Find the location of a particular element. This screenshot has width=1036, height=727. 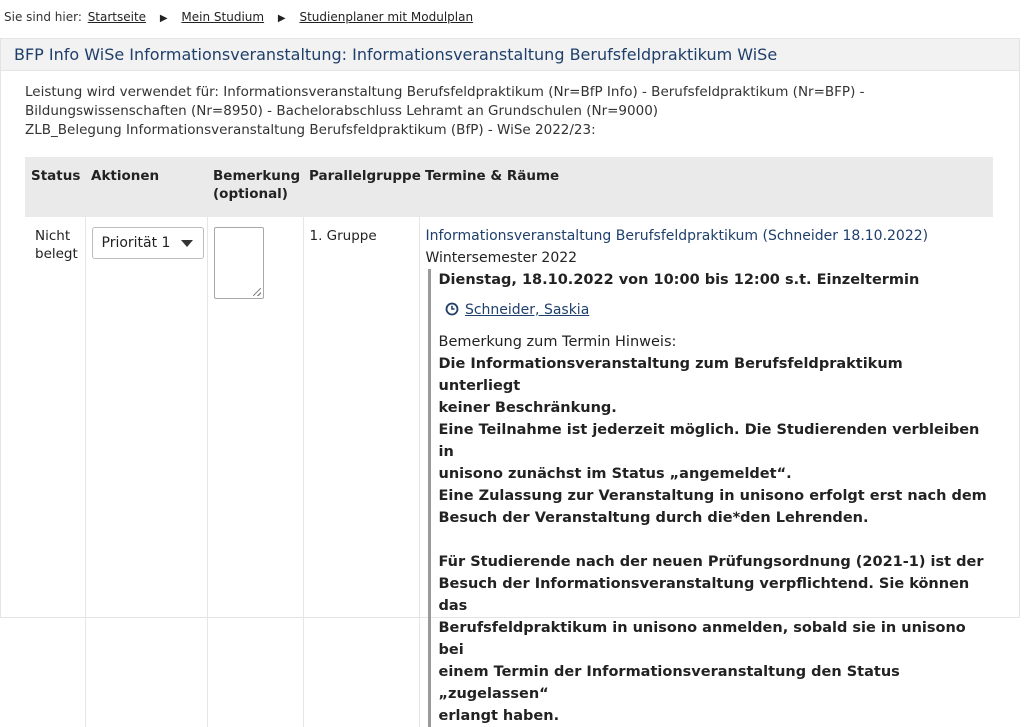

parallel-group-cell: 1. Gruppe is located at coordinates (361, 472).